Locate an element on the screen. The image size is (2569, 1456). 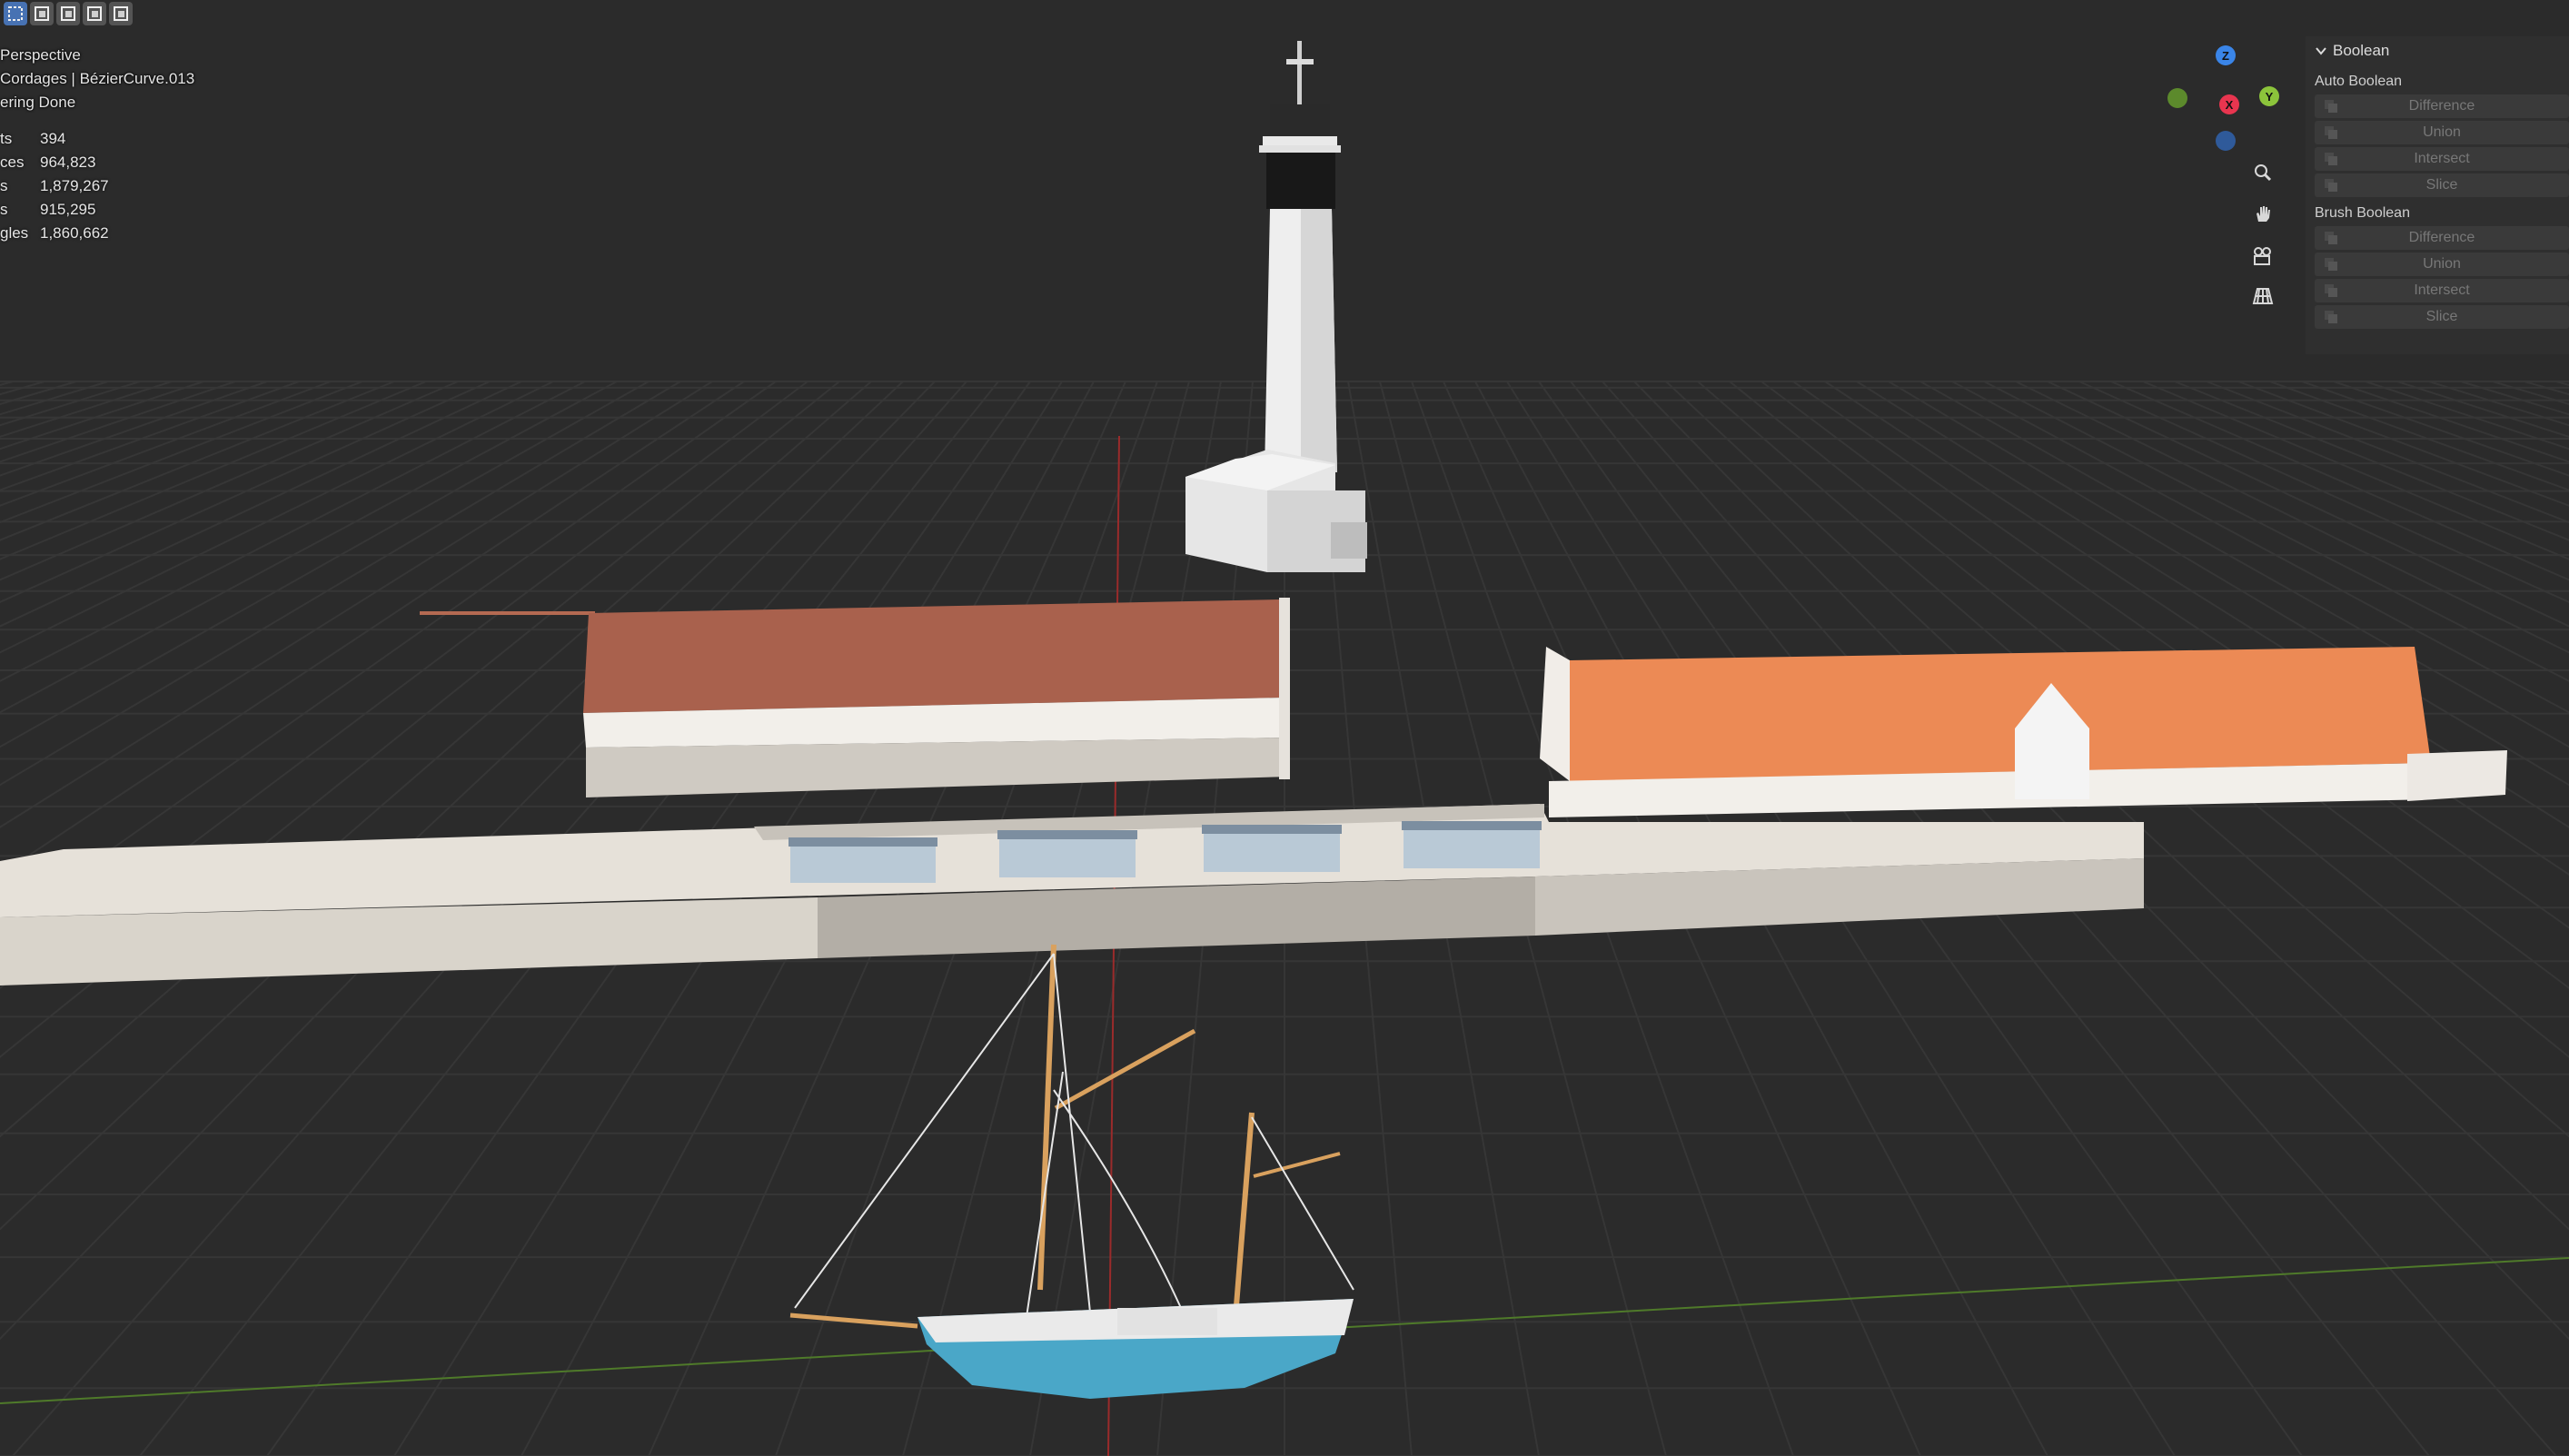
stat-value: 394 is located at coordinates (53, 139).